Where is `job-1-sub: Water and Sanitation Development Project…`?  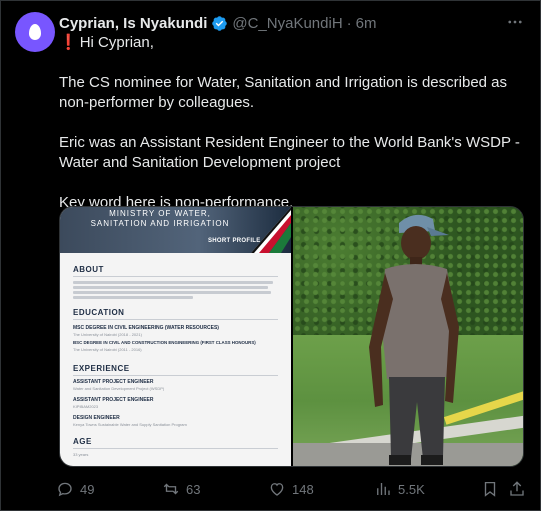 job-1-sub: Water and Sanitation Development Project… is located at coordinates (119, 388).